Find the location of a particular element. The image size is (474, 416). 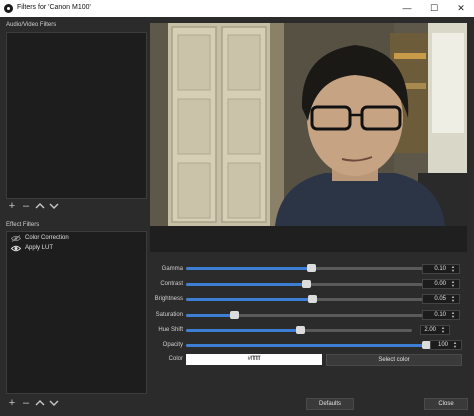

close-button: Close is located at coordinates (446, 404).